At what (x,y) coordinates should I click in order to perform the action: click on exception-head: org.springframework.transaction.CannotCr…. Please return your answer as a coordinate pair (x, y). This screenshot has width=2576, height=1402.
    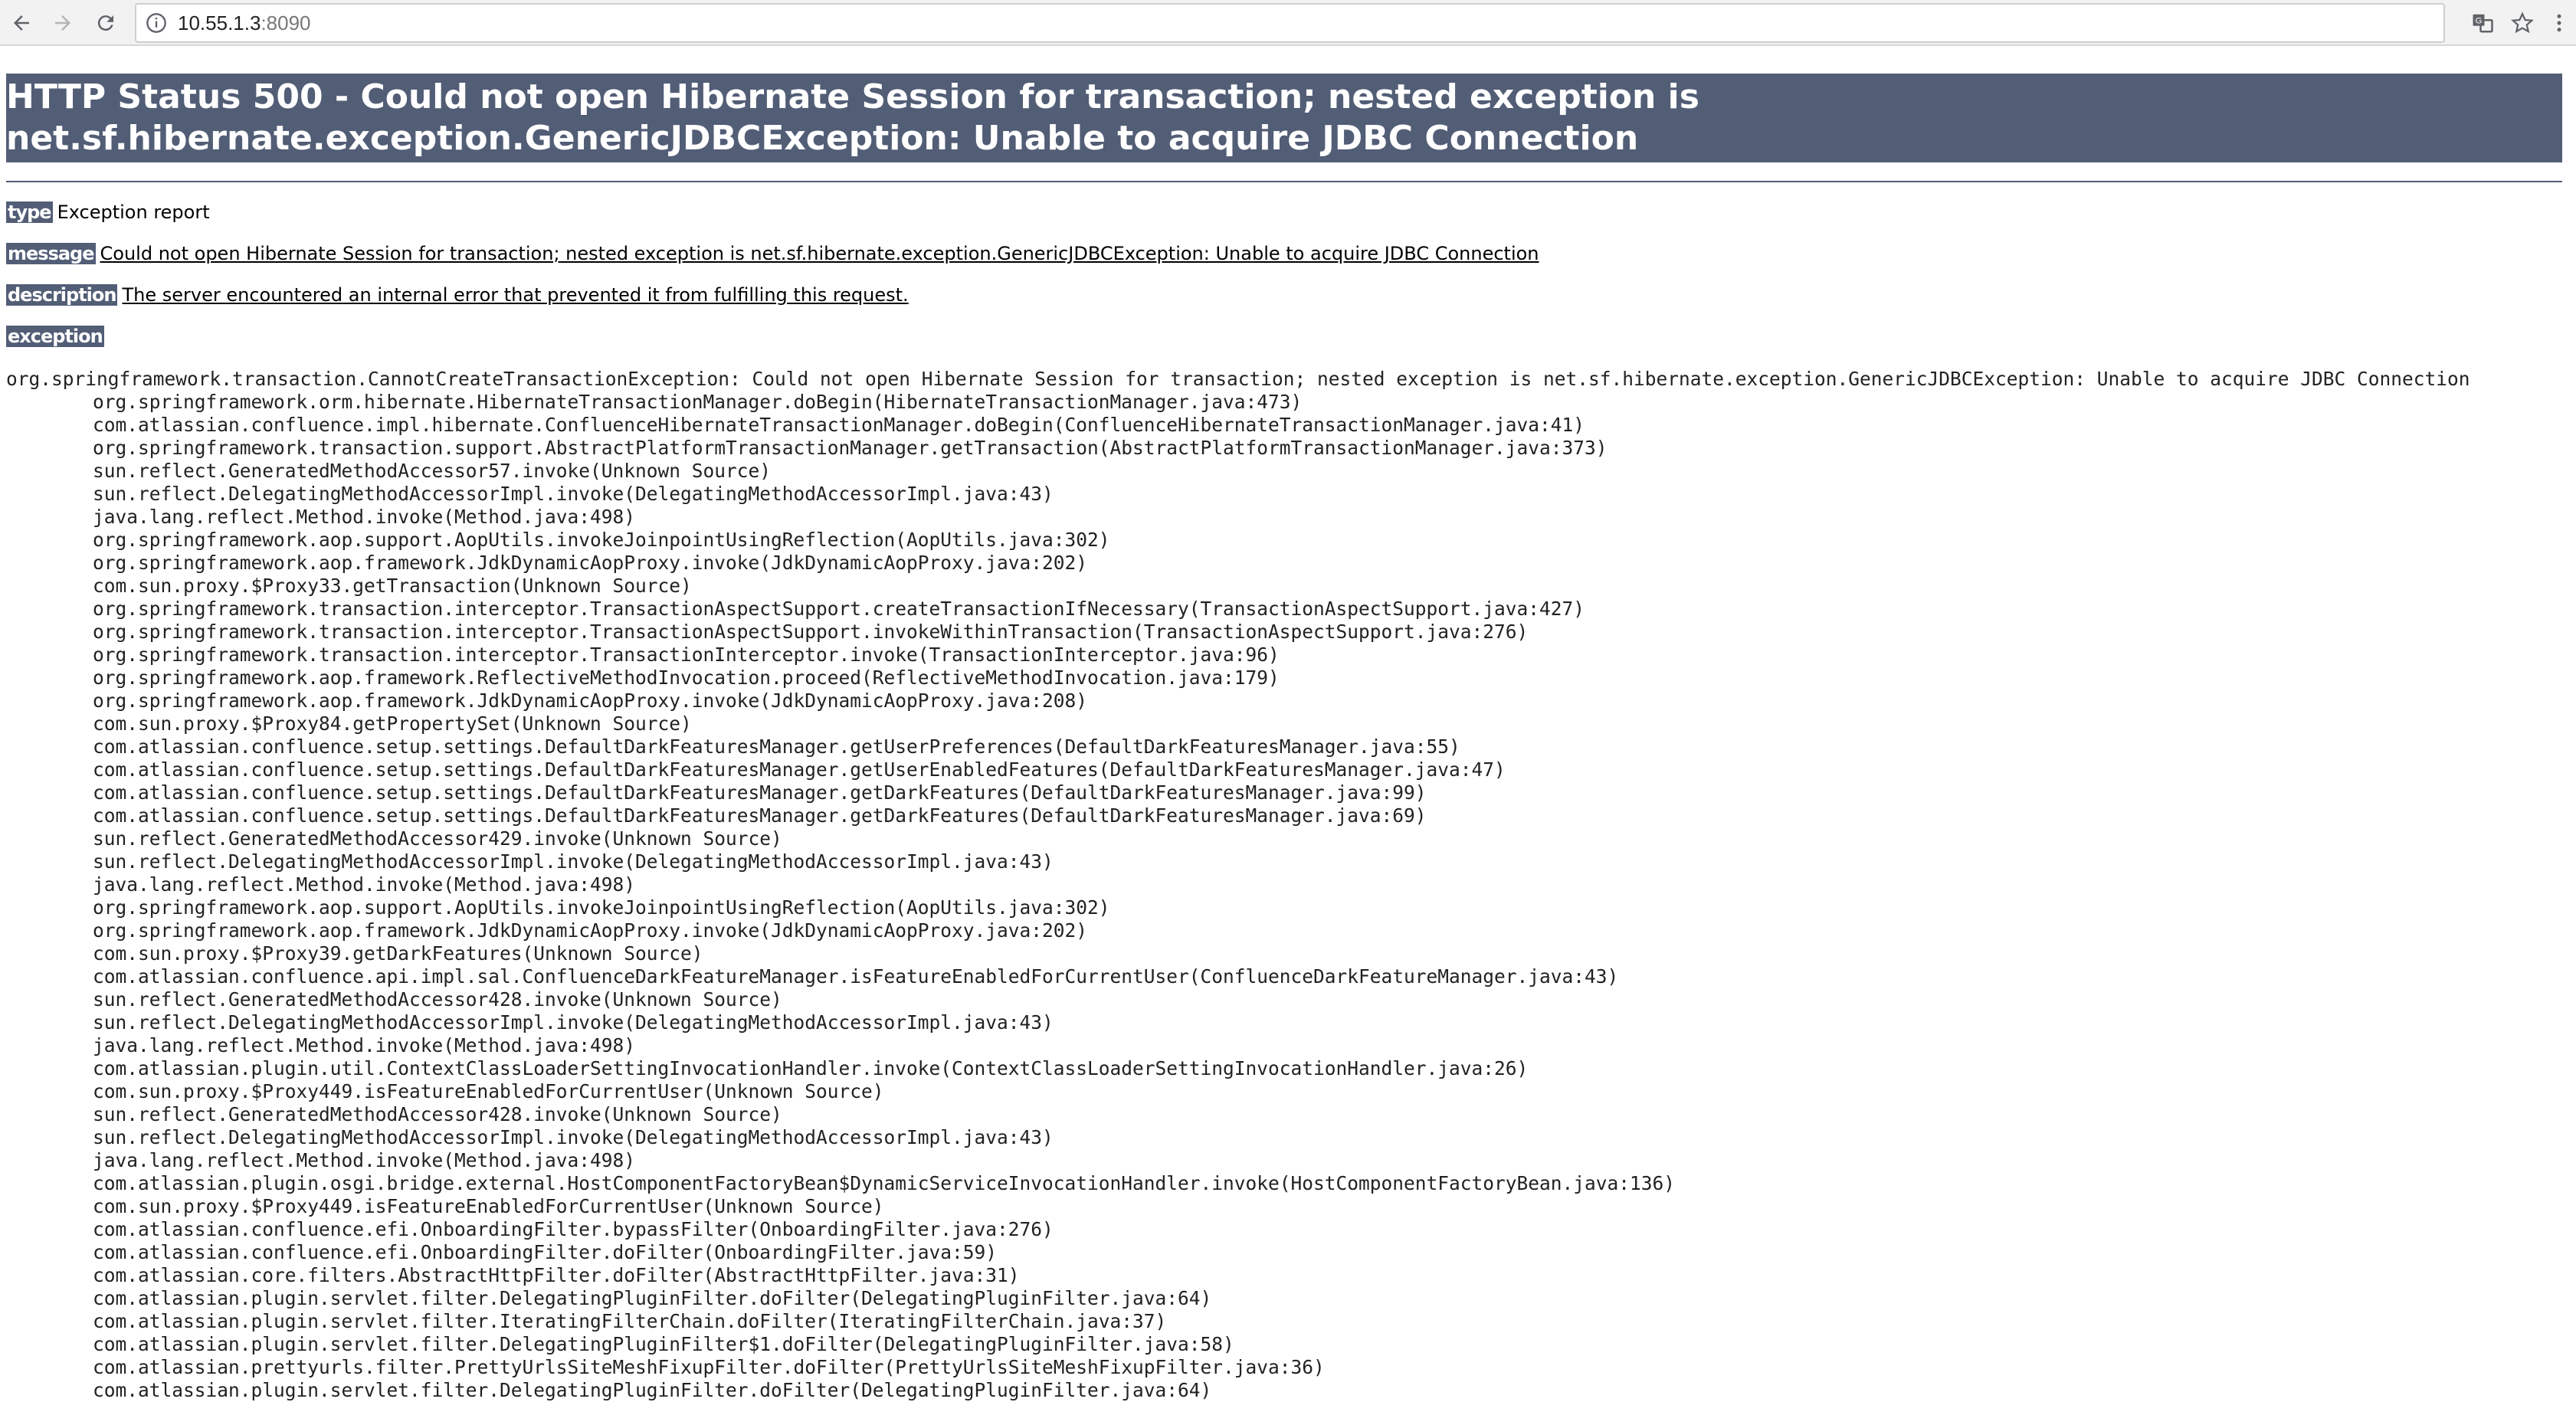
    Looking at the image, I should click on (1238, 379).